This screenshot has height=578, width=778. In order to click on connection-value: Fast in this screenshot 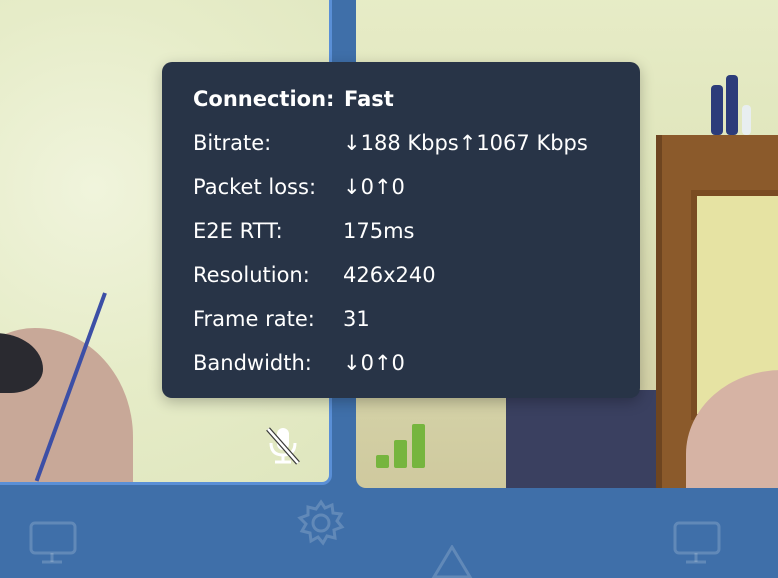, I will do `click(369, 99)`.